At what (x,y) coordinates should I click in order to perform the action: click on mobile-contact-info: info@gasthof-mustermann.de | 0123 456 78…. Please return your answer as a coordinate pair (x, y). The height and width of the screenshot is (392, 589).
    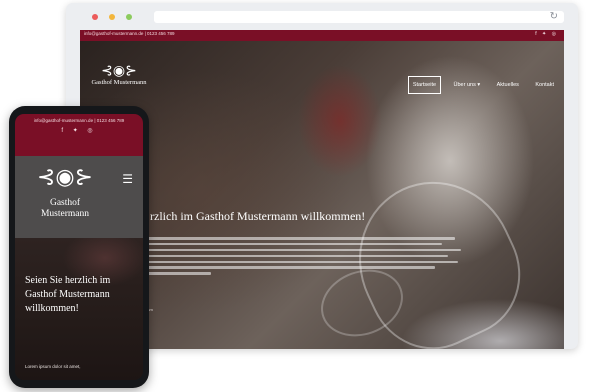
    Looking at the image, I should click on (79, 120).